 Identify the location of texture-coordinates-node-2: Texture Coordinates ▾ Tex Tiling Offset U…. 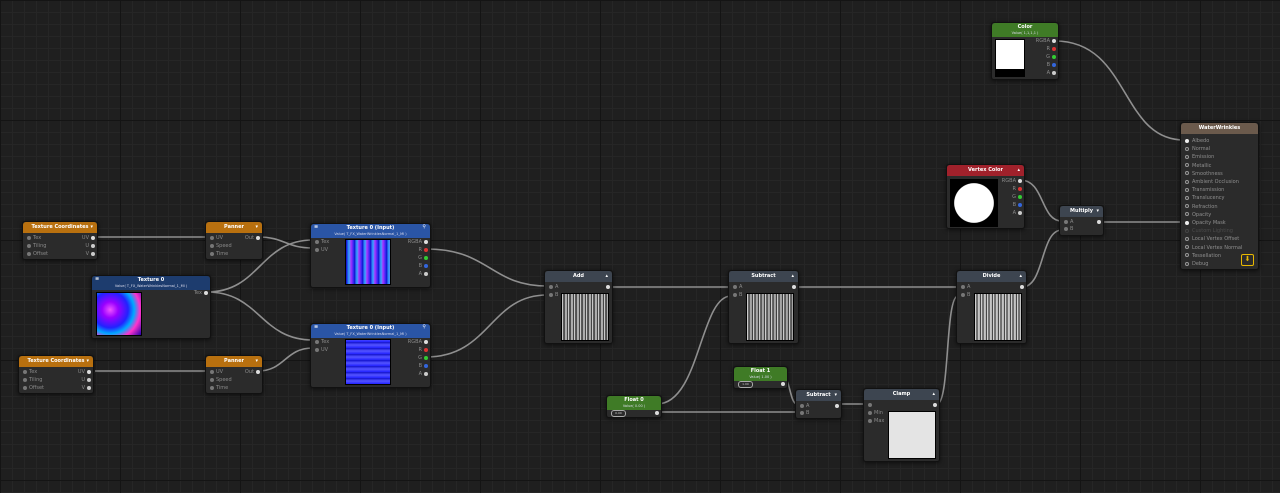
(56, 374).